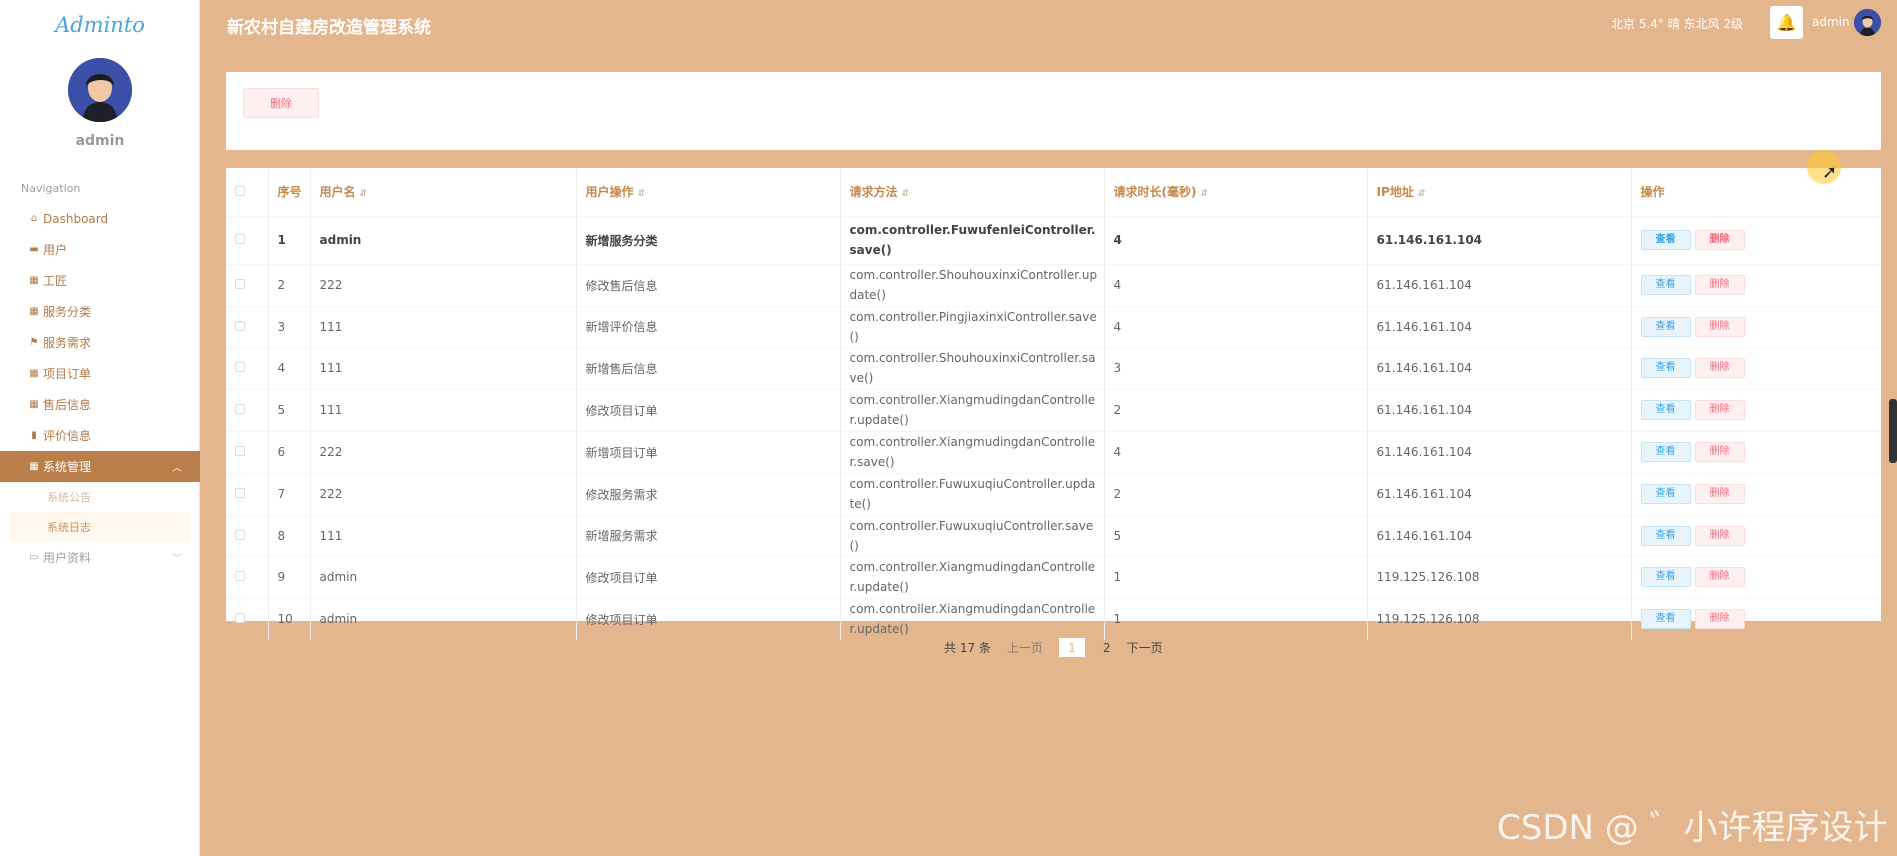 The width and height of the screenshot is (1897, 856). What do you see at coordinates (67, 312) in the screenshot?
I see `sidebar-item-label: 服务分类` at bounding box center [67, 312].